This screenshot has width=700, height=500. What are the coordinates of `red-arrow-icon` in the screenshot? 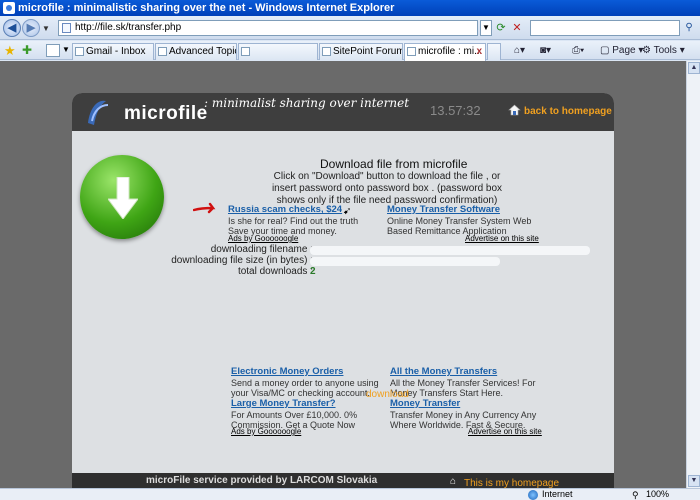 It's located at (204, 208).